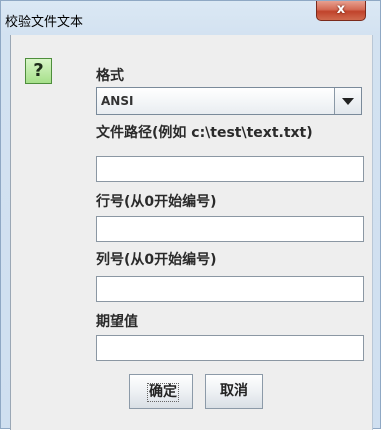 This screenshot has width=381, height=430. Describe the element at coordinates (230, 348) in the screenshot. I see `expected-value-input` at that location.